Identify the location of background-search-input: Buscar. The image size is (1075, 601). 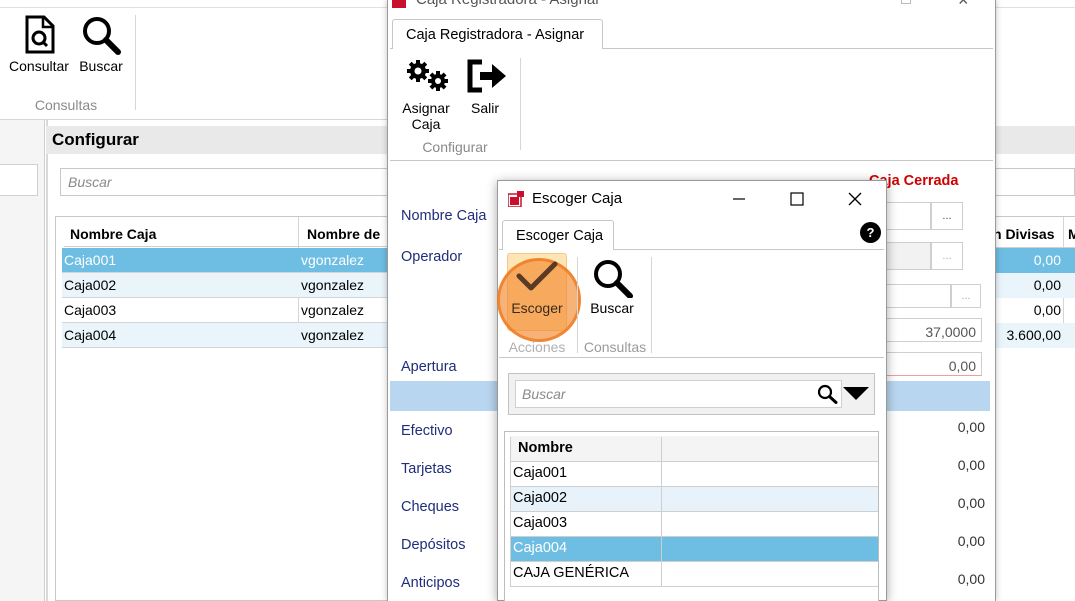
(226, 182).